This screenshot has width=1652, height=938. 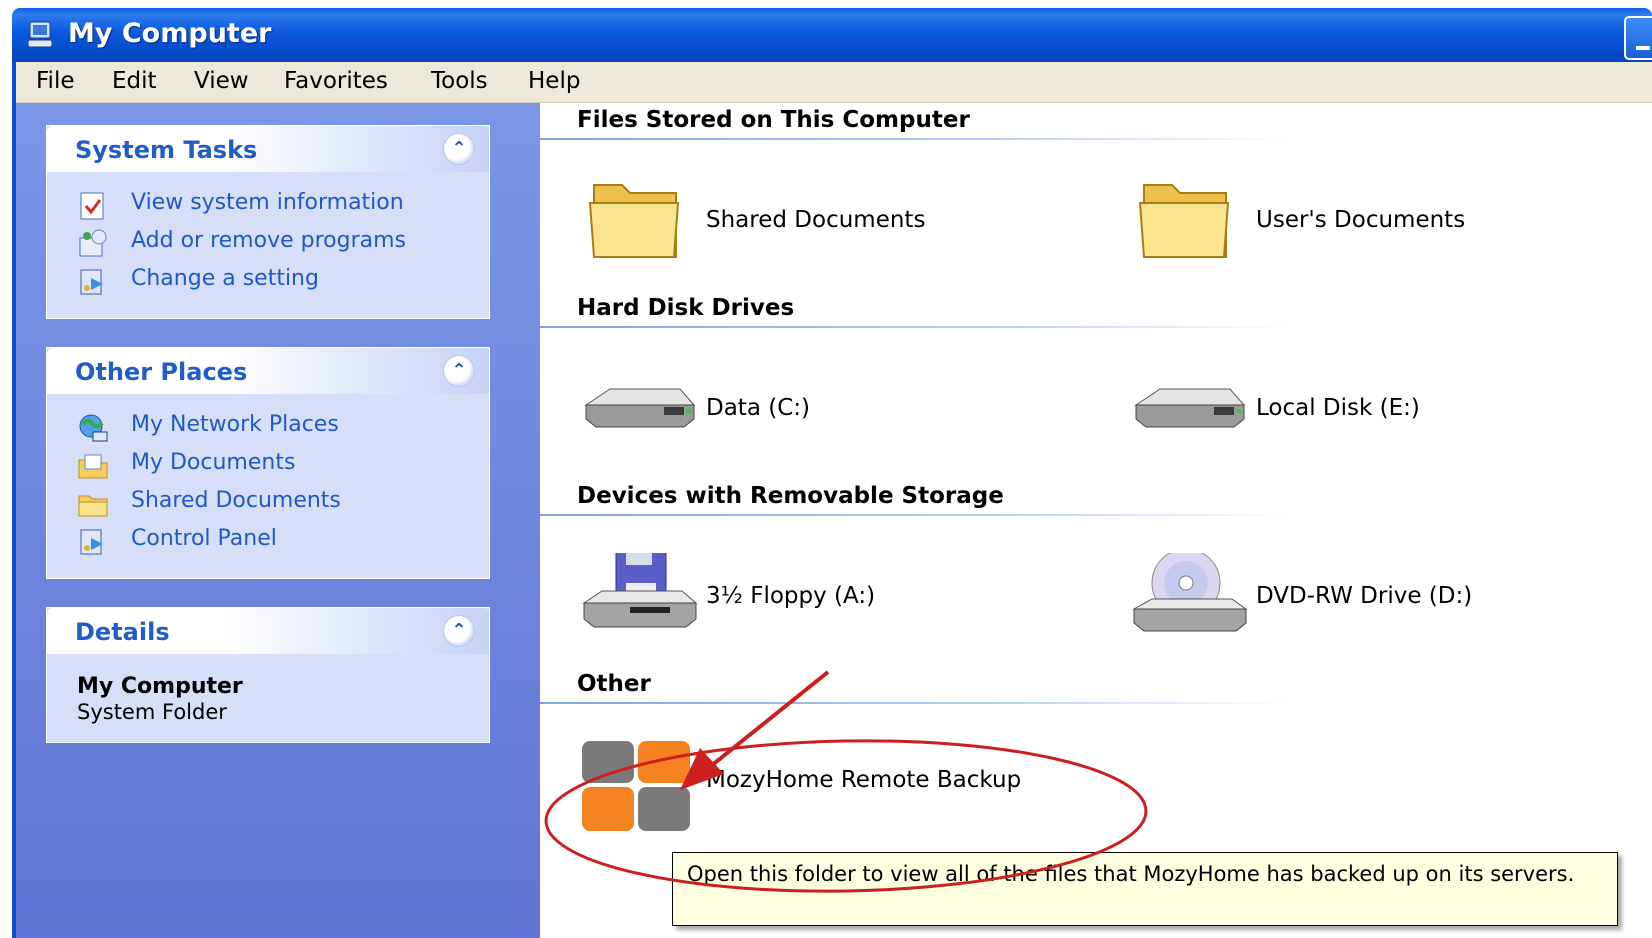 What do you see at coordinates (152, 712) in the screenshot?
I see `details-type: System Folder` at bounding box center [152, 712].